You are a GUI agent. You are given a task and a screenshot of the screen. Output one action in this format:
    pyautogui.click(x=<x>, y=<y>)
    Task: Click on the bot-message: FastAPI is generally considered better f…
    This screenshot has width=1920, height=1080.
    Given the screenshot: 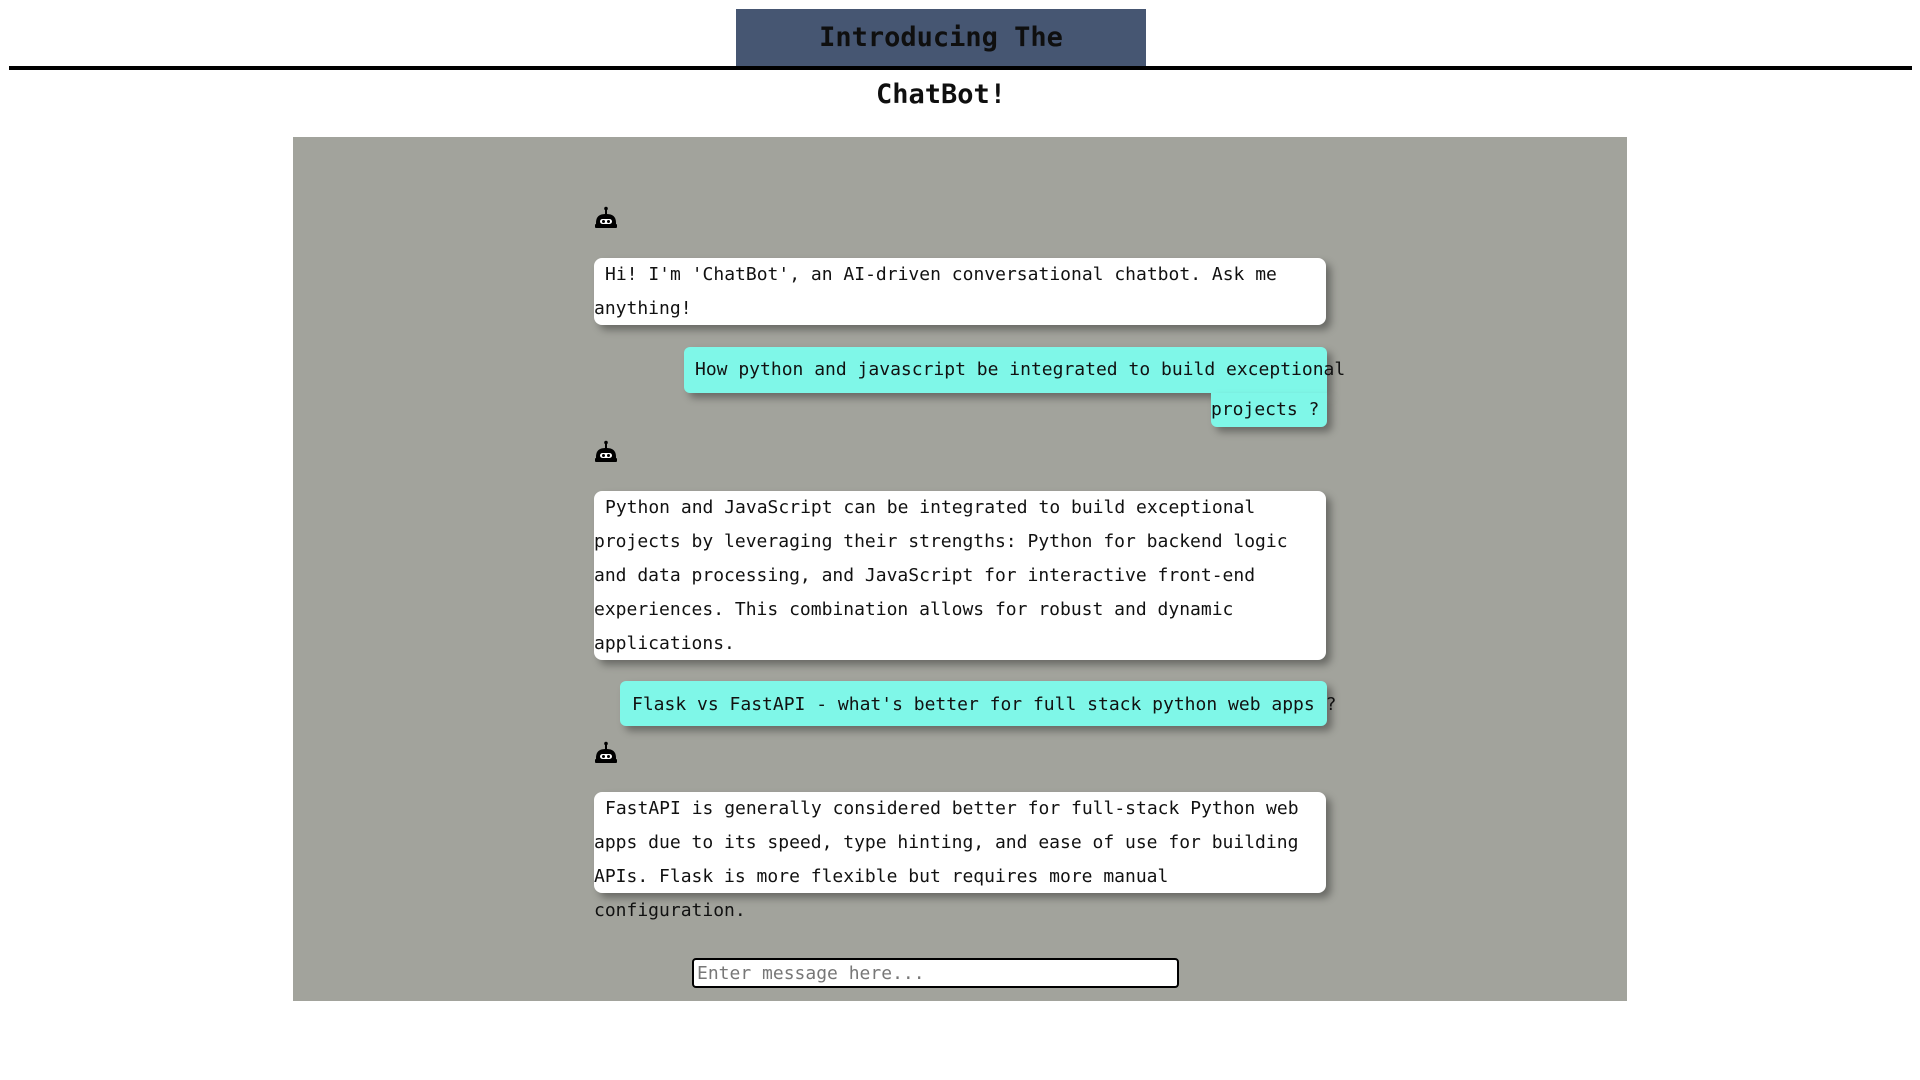 What is the action you would take?
    pyautogui.click(x=960, y=856)
    